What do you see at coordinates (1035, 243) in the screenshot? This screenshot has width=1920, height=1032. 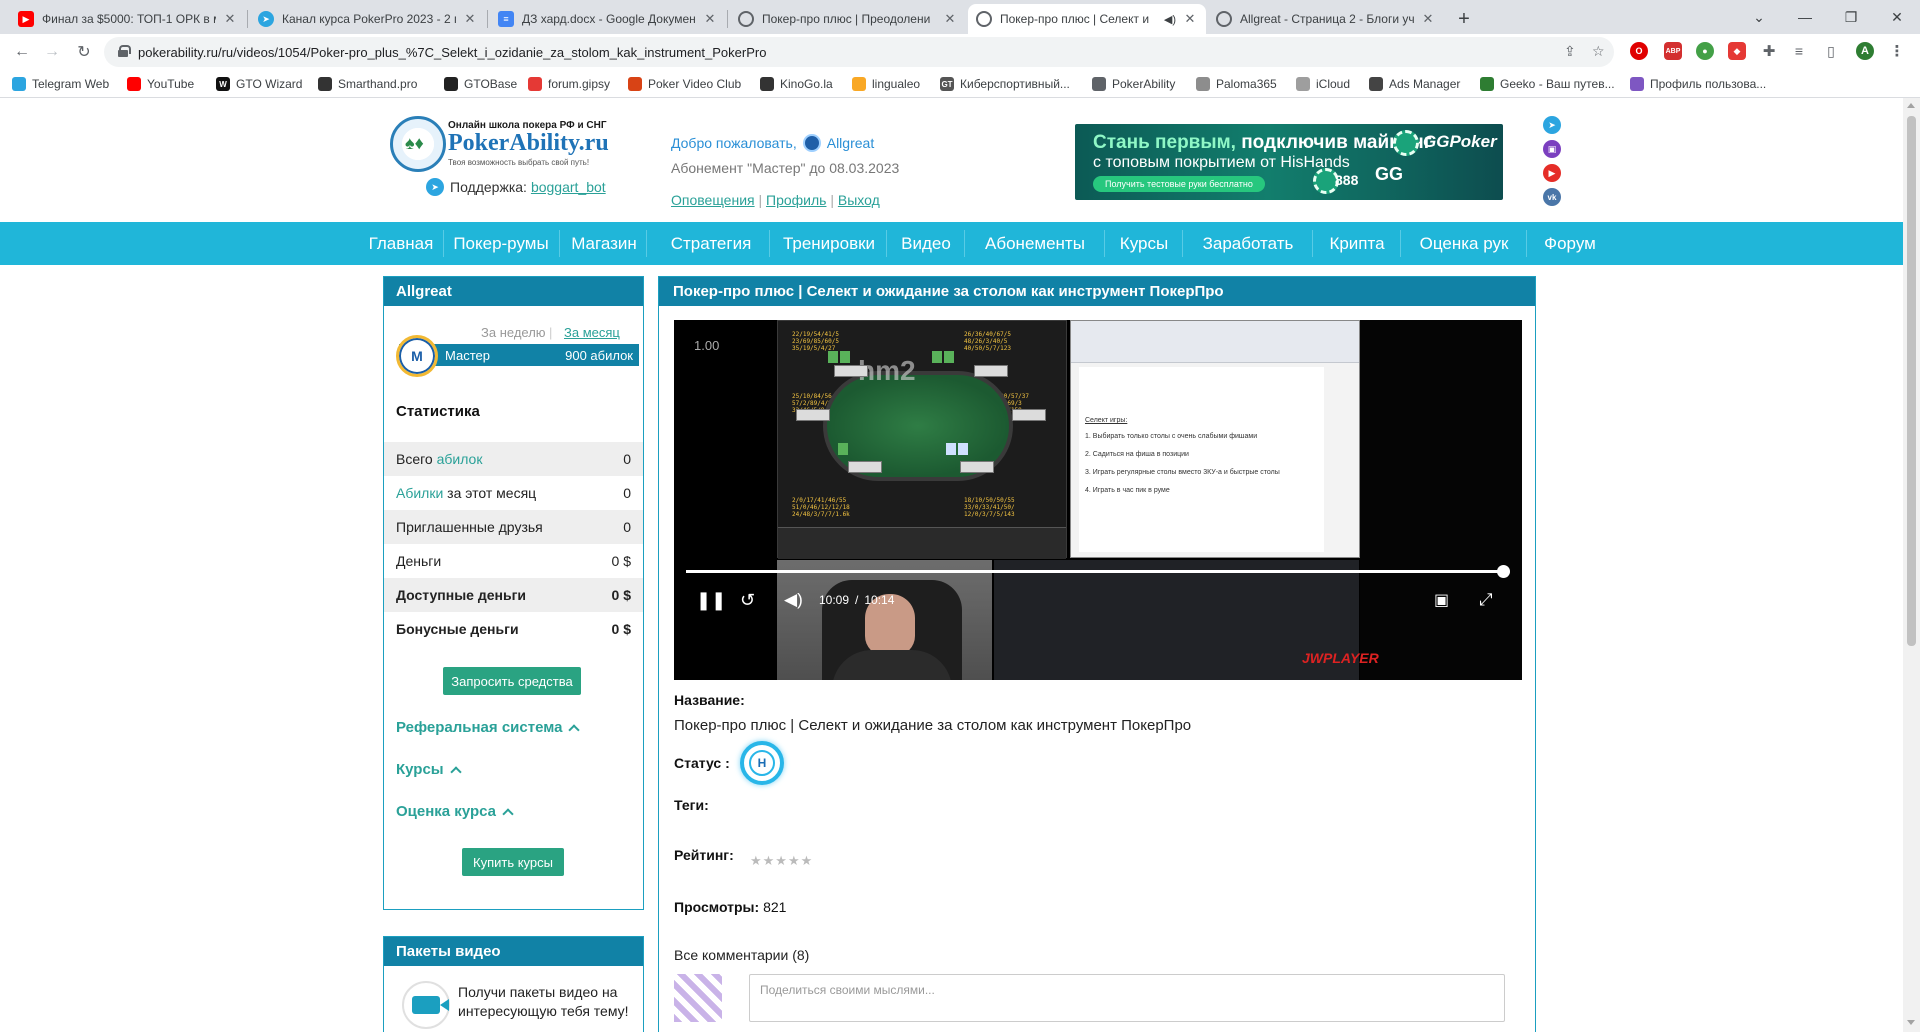 I see `nav-item: Абонементы` at bounding box center [1035, 243].